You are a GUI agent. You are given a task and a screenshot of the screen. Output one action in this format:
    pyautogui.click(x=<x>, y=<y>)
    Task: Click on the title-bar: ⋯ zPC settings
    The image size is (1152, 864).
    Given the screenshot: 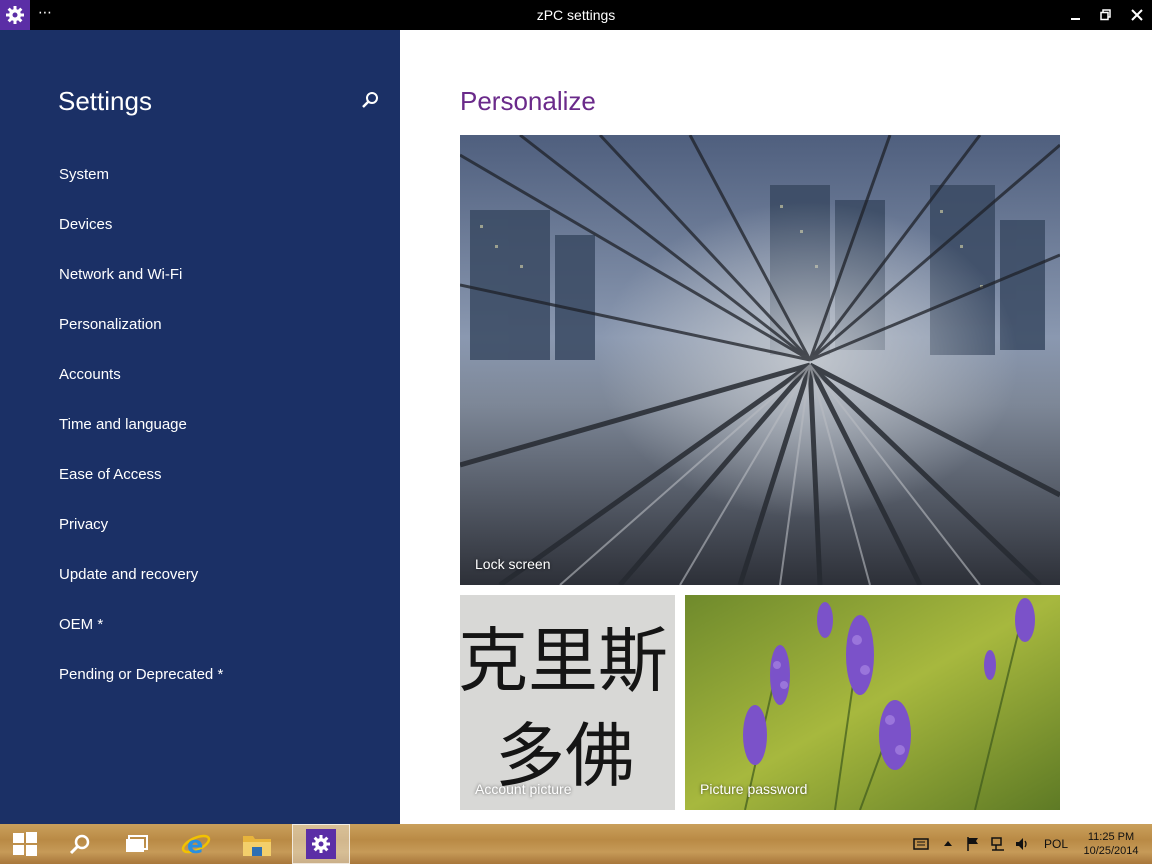 What is the action you would take?
    pyautogui.click(x=576, y=15)
    